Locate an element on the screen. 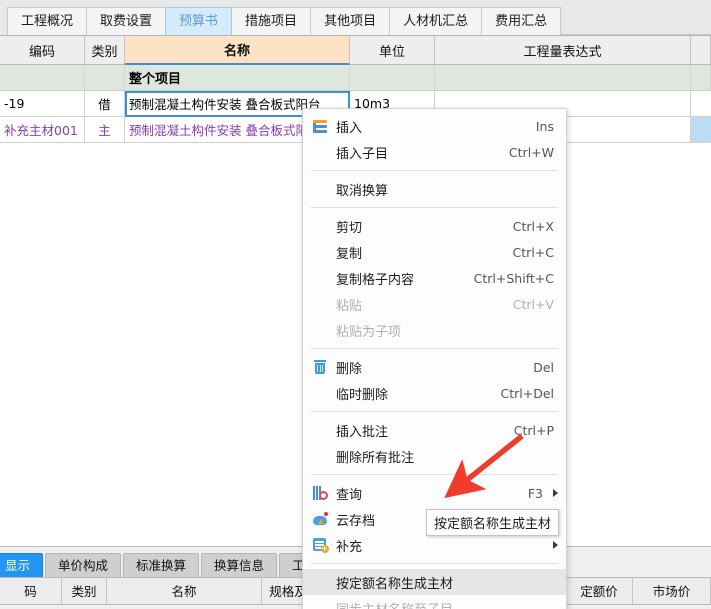 The height and width of the screenshot is (609, 711). bottom-col-header-8: 定额价 is located at coordinates (599, 591).